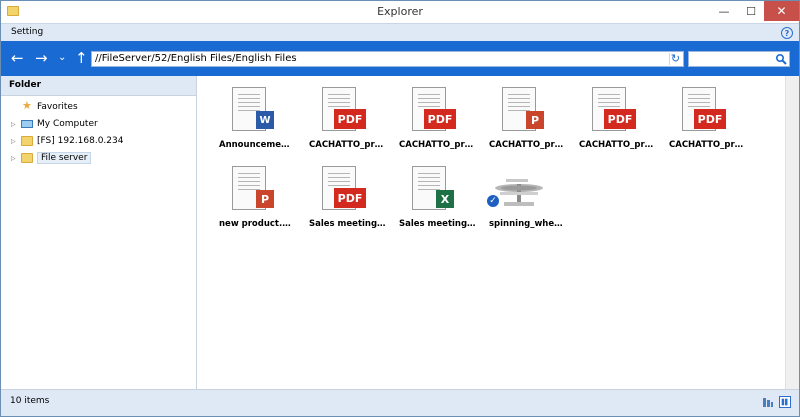  I want to click on maximize-button: ☐, so click(751, 11).